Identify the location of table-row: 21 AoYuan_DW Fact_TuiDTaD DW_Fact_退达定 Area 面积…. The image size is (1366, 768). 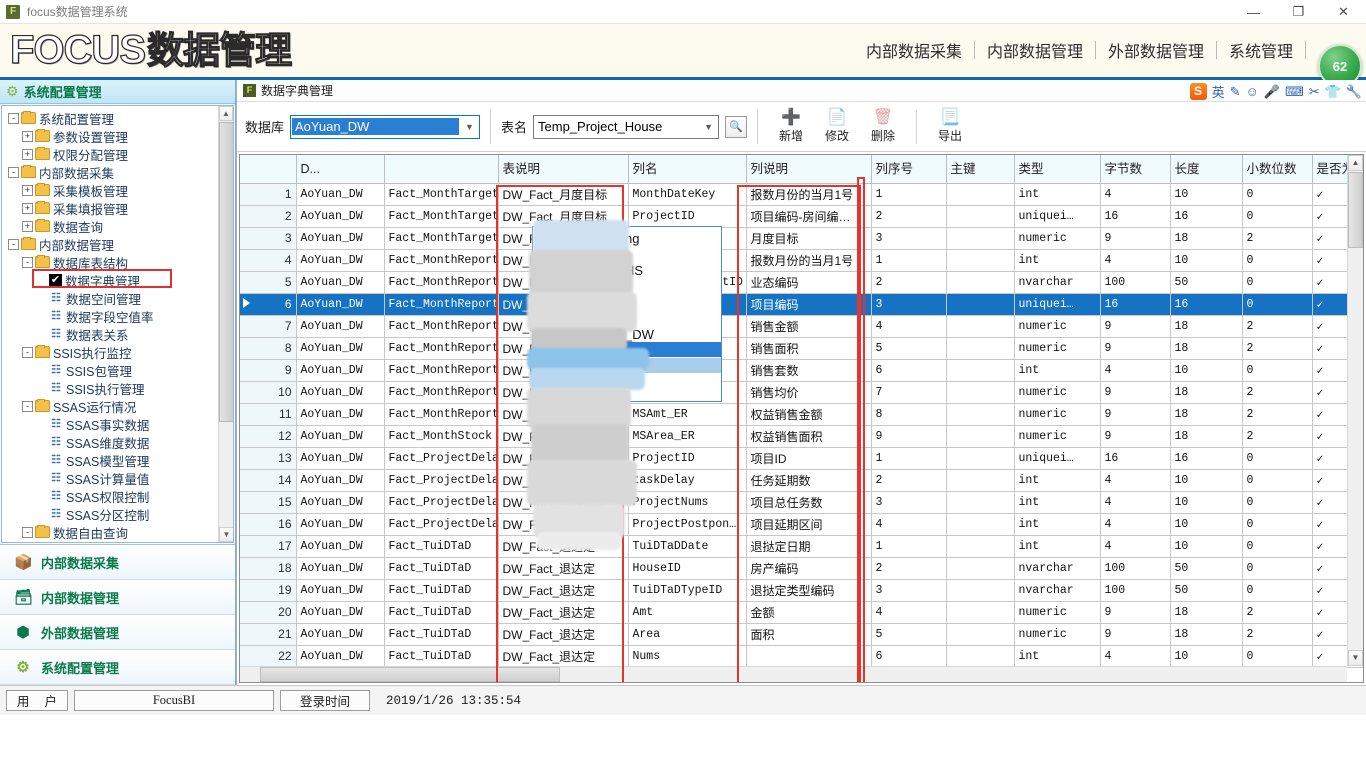
(801, 634).